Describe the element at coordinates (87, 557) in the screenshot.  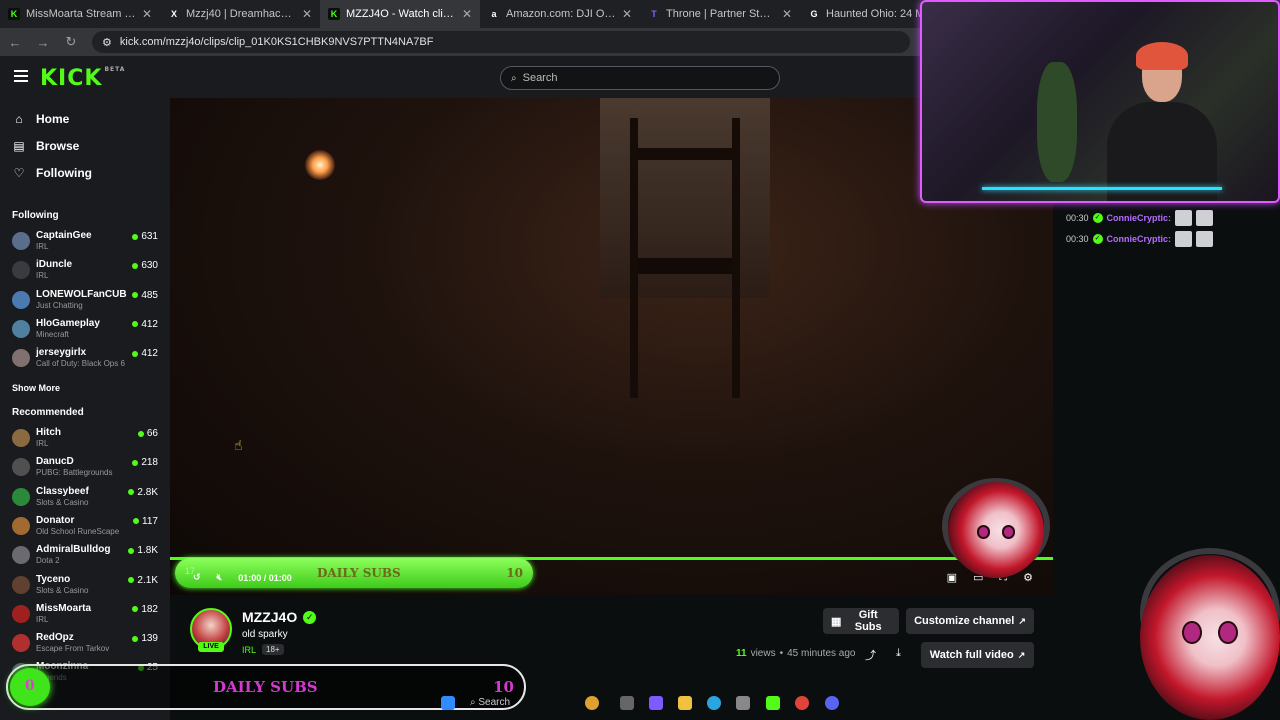
I see `sidebar-channel: AdmiralBulldog Dota 2 1.8K` at that location.